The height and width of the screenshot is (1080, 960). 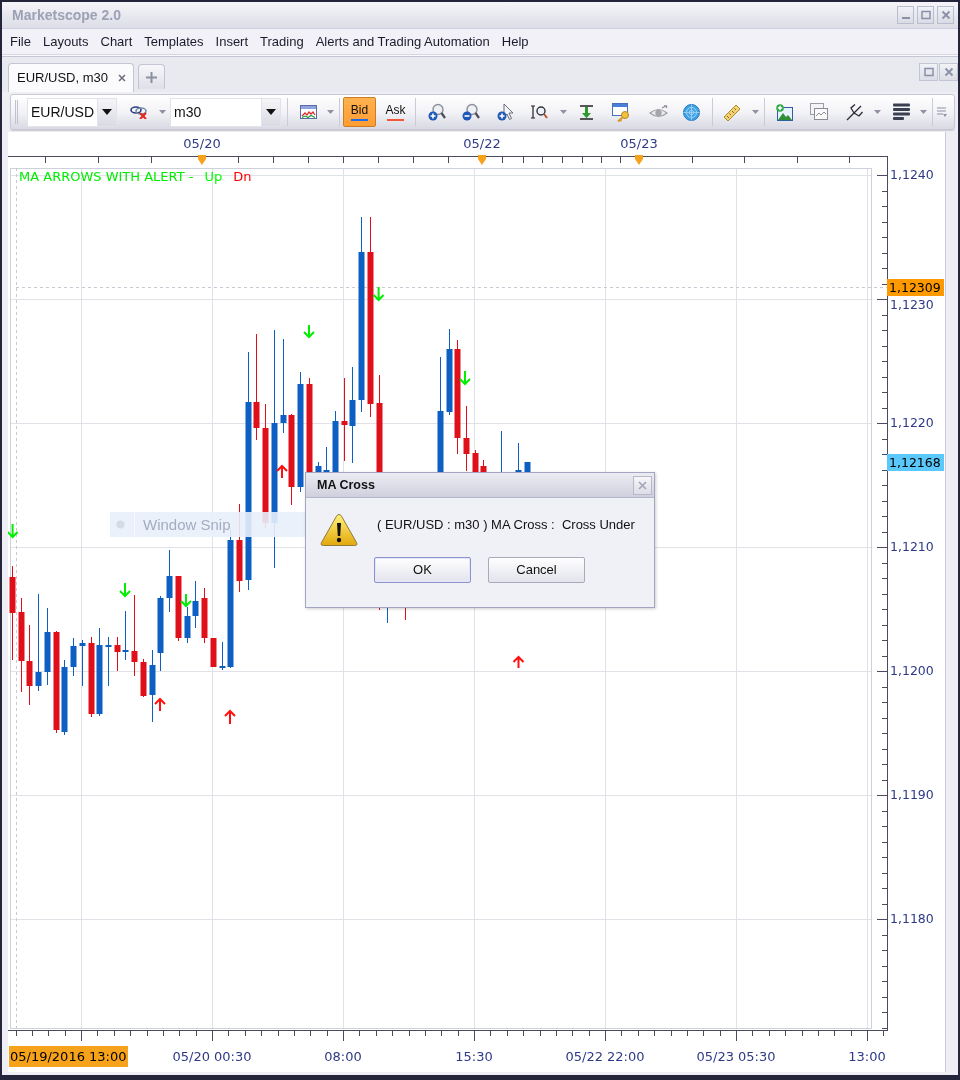 I want to click on minimize-button, so click(x=905, y=15).